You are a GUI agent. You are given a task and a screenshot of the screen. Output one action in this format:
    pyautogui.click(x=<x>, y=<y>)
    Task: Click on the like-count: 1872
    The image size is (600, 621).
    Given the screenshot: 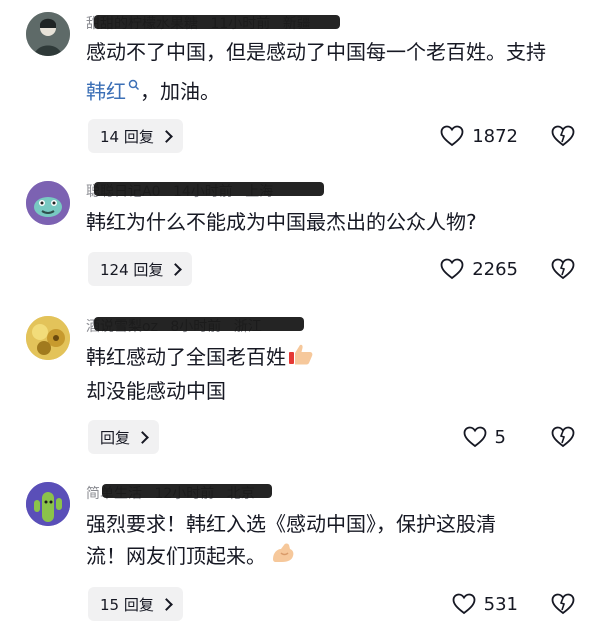 What is the action you would take?
    pyautogui.click(x=495, y=136)
    